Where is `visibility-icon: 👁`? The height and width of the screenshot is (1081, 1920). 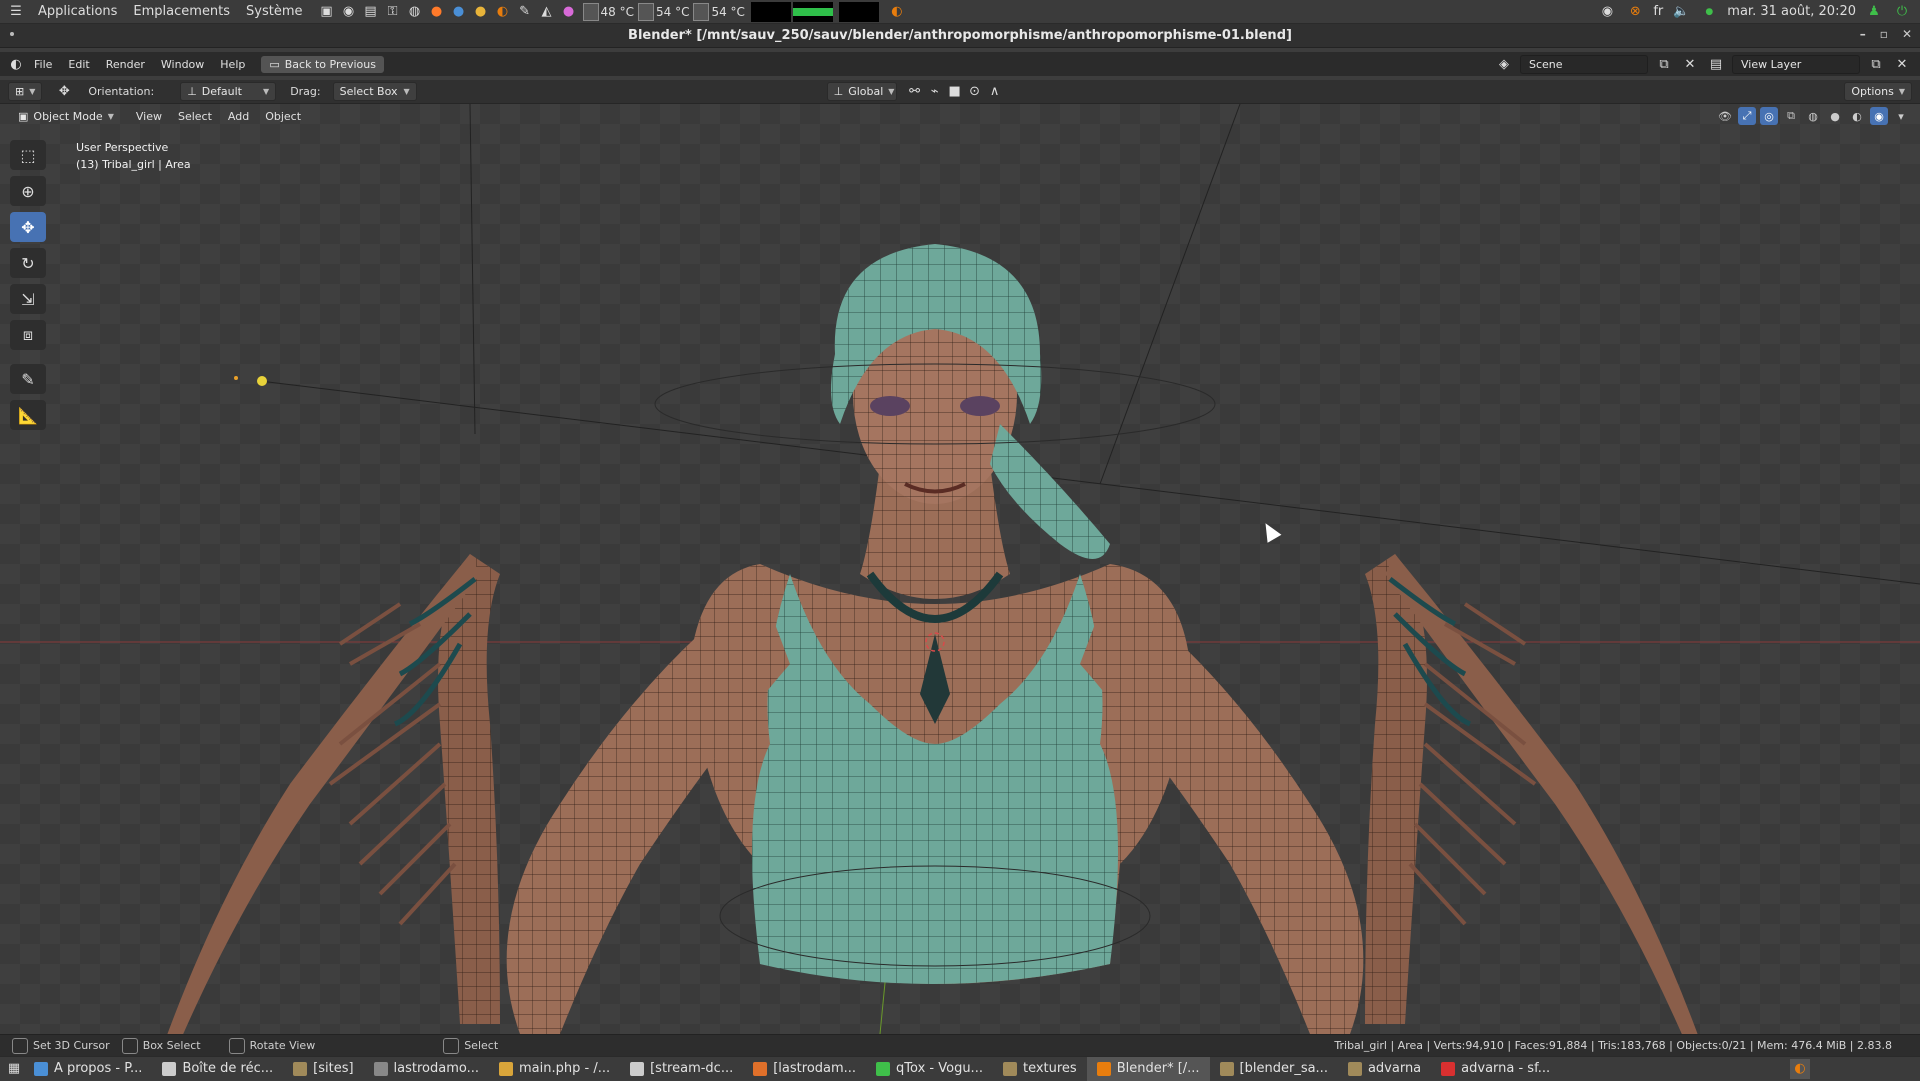 visibility-icon: 👁 is located at coordinates (1725, 116).